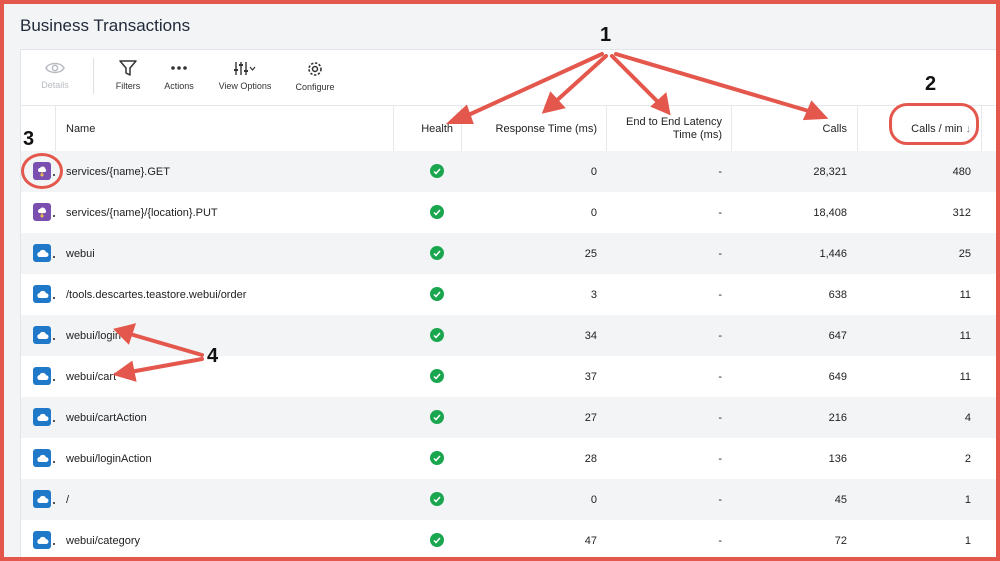  What do you see at coordinates (606, 35) in the screenshot?
I see `annotation-1: 1` at bounding box center [606, 35].